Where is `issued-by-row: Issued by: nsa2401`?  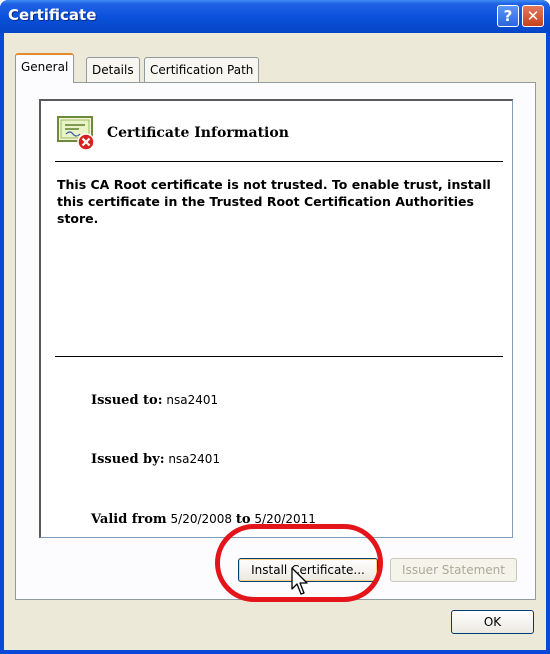
issued-by-row: Issued by: nsa2401 is located at coordinates (155, 459).